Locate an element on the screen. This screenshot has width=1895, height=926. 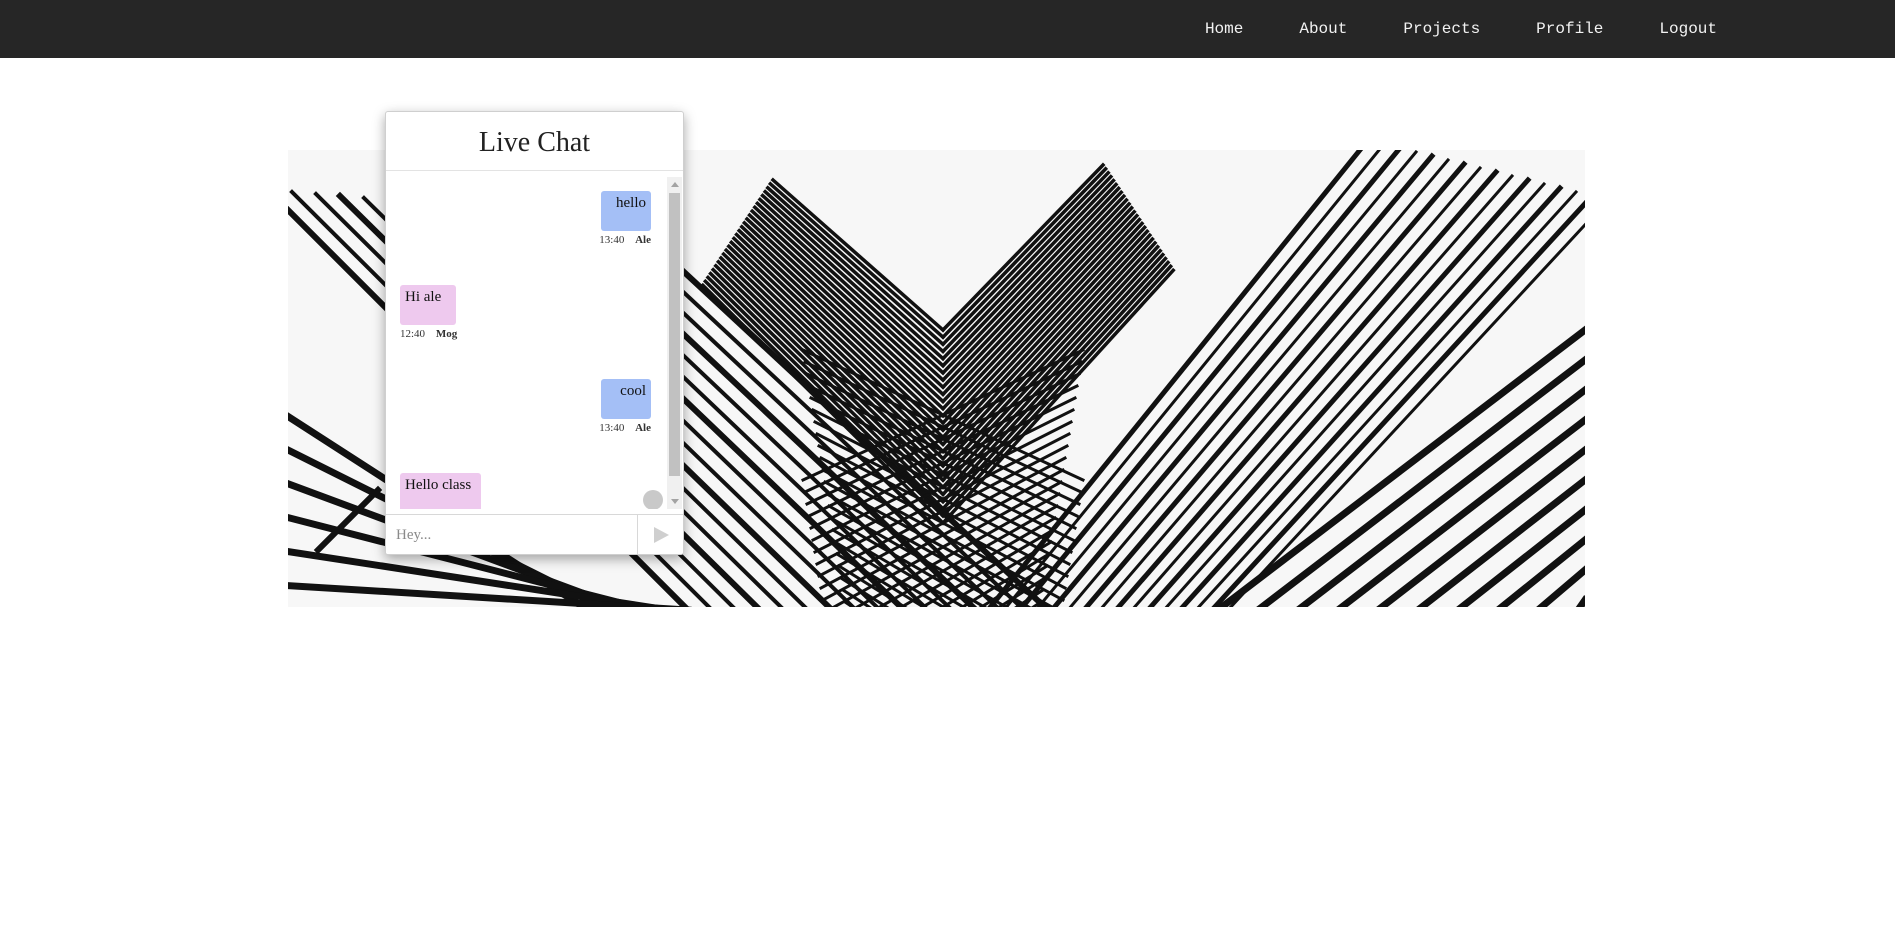
message-author: Mog is located at coordinates (446, 334).